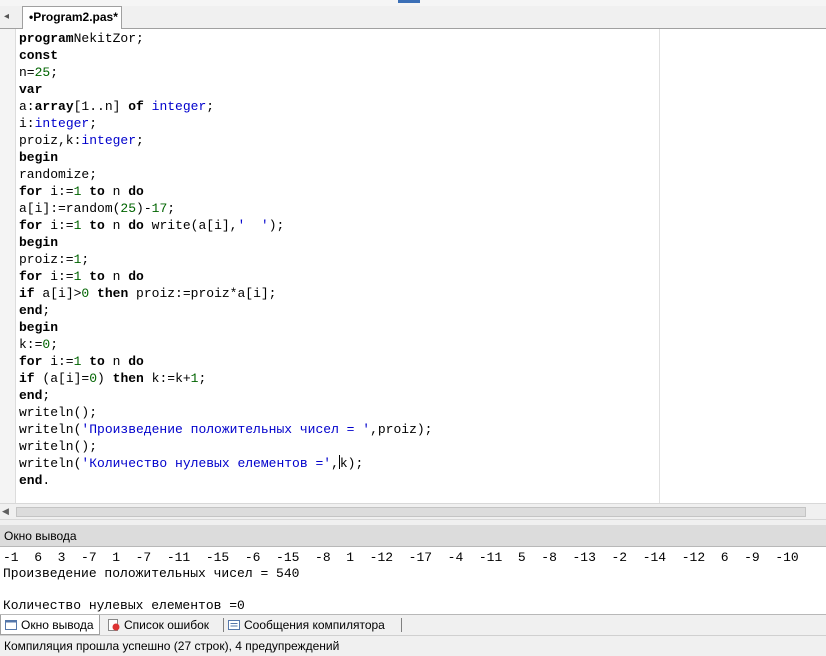  Describe the element at coordinates (226, 140) in the screenshot. I see `code-line: proiz,k:integer;` at that location.